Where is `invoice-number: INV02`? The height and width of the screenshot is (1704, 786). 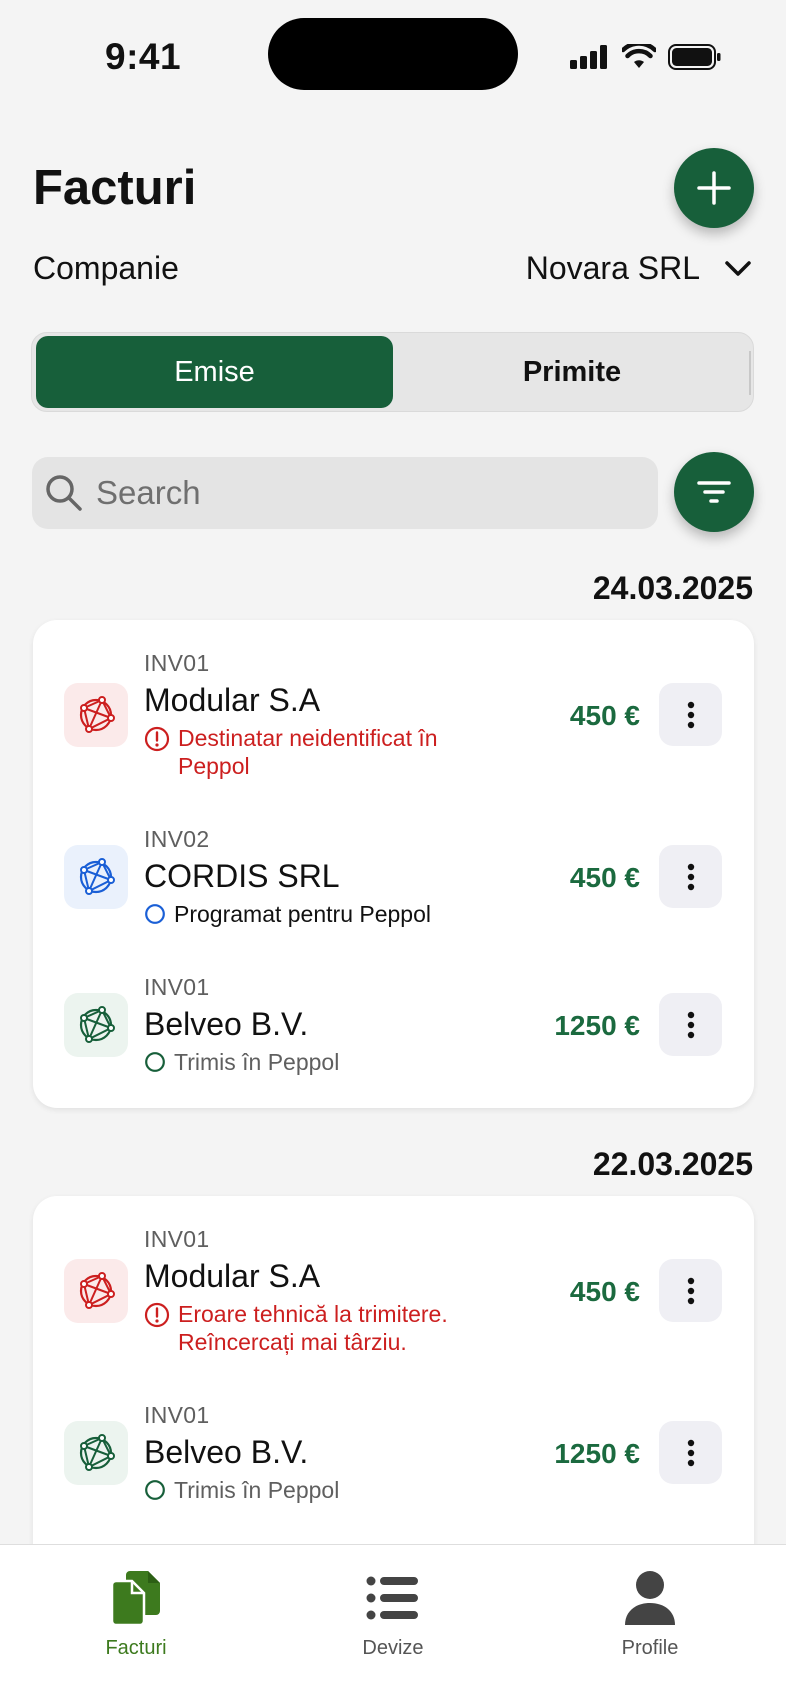 invoice-number: INV02 is located at coordinates (177, 839).